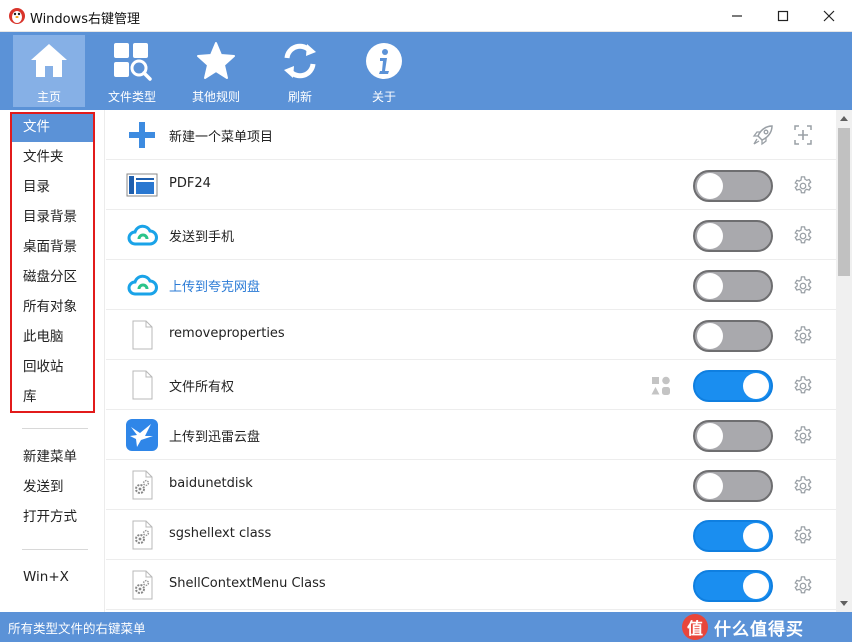 This screenshot has width=852, height=642. What do you see at coordinates (52, 157) in the screenshot?
I see `sidebar-item-folder: 文件夹` at bounding box center [52, 157].